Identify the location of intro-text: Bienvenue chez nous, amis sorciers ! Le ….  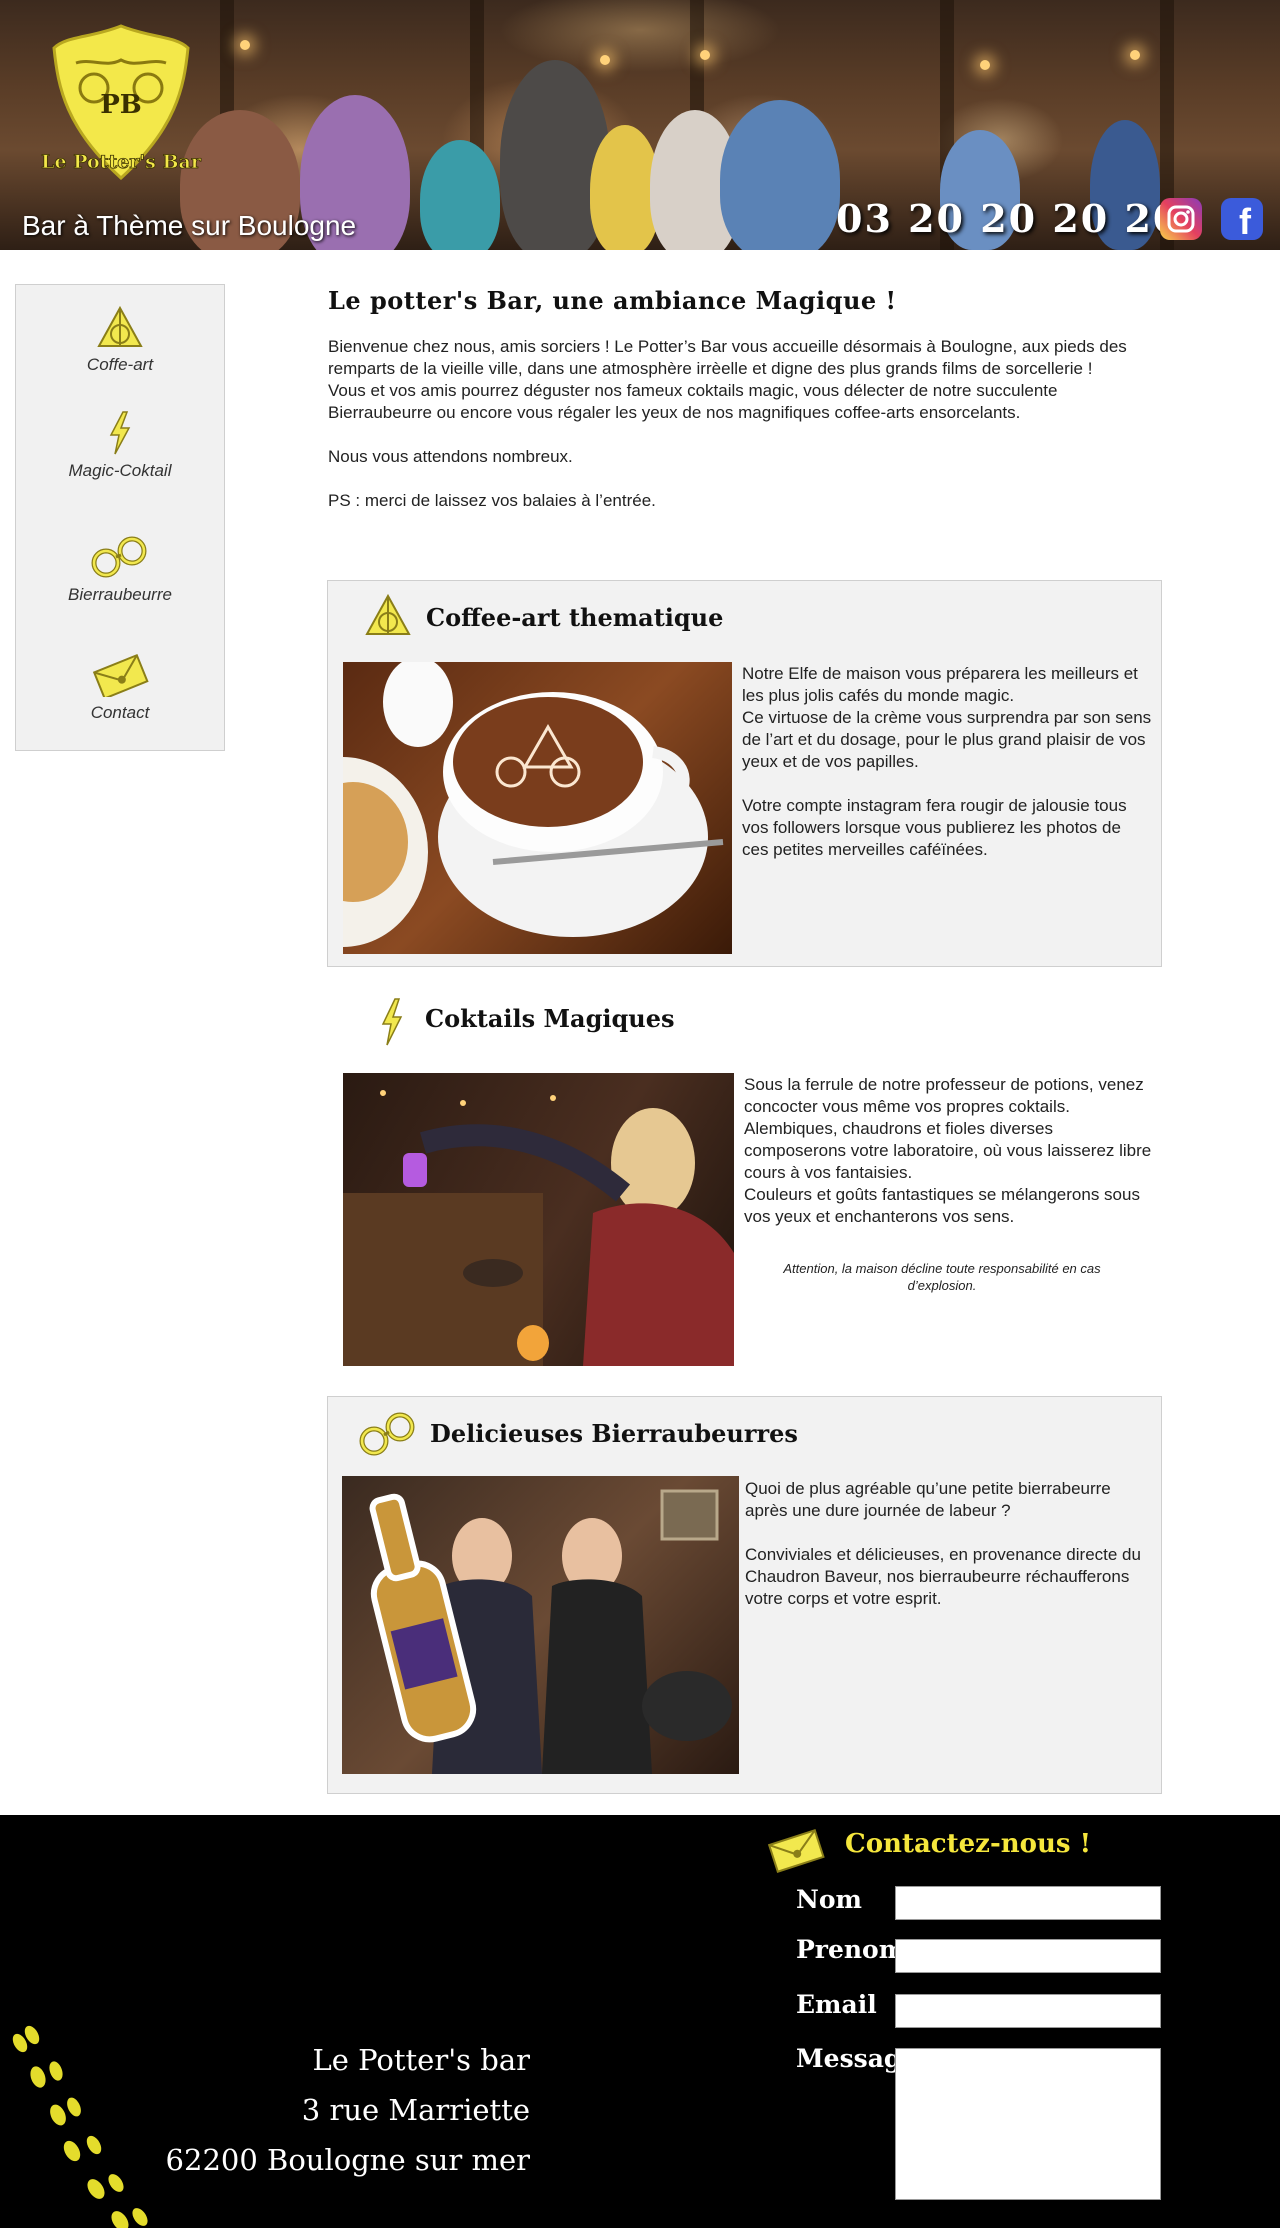
(738, 424).